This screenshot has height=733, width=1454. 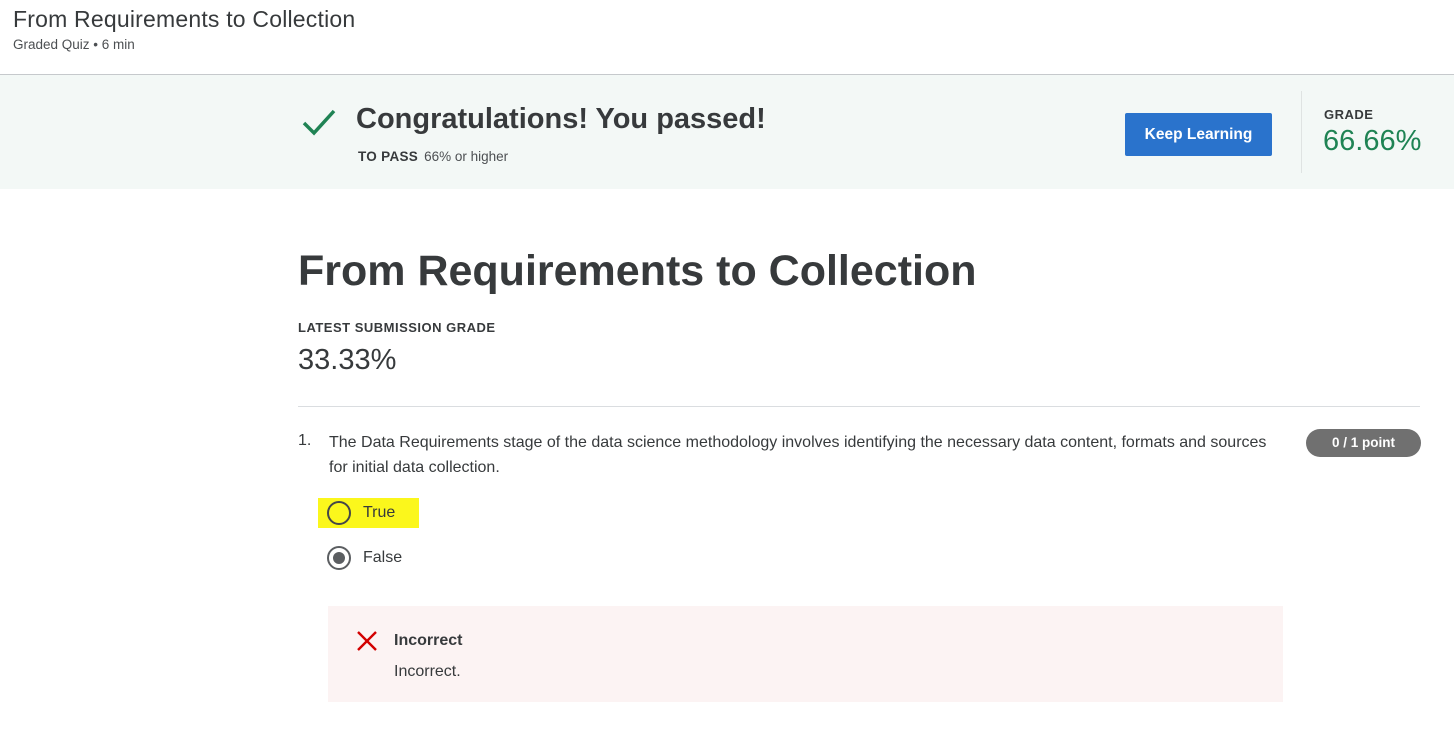 I want to click on latest-submission-label: LATEST SUBMISSION GRADE, so click(x=397, y=327).